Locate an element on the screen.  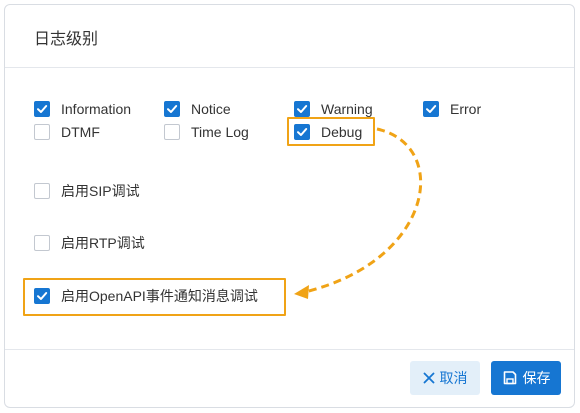
checkbox-time-log: Time Log is located at coordinates (206, 132).